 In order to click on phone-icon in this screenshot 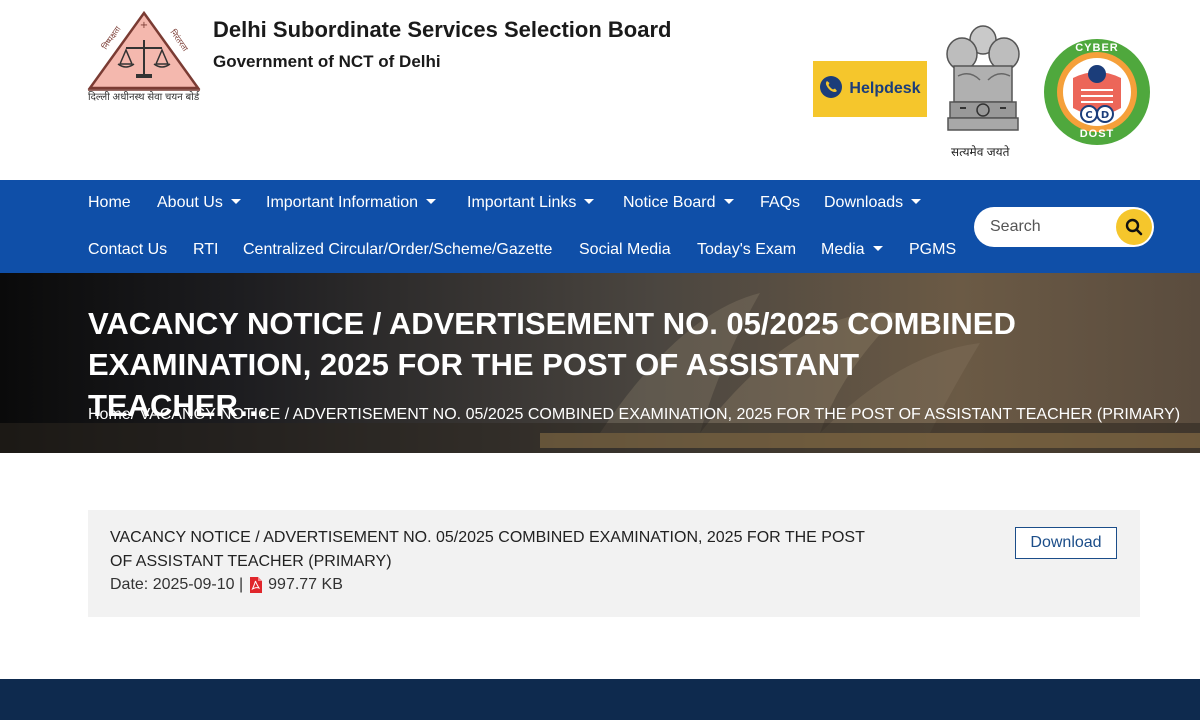, I will do `click(831, 89)`.